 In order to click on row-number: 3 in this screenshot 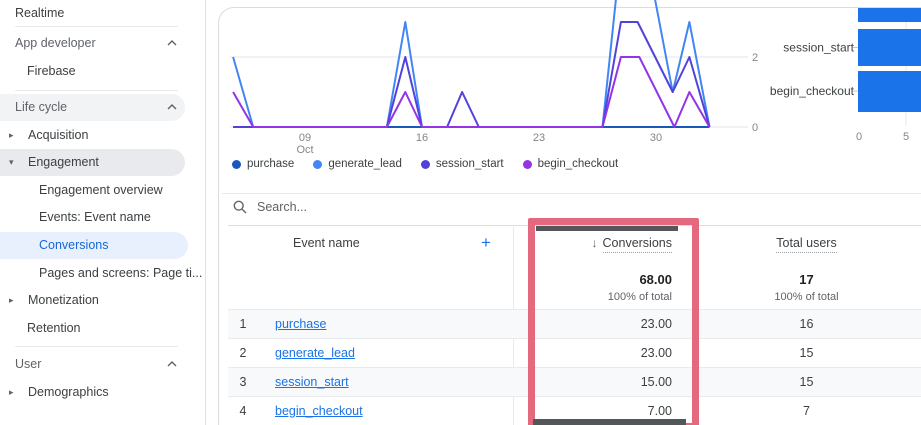, I will do `click(243, 382)`.